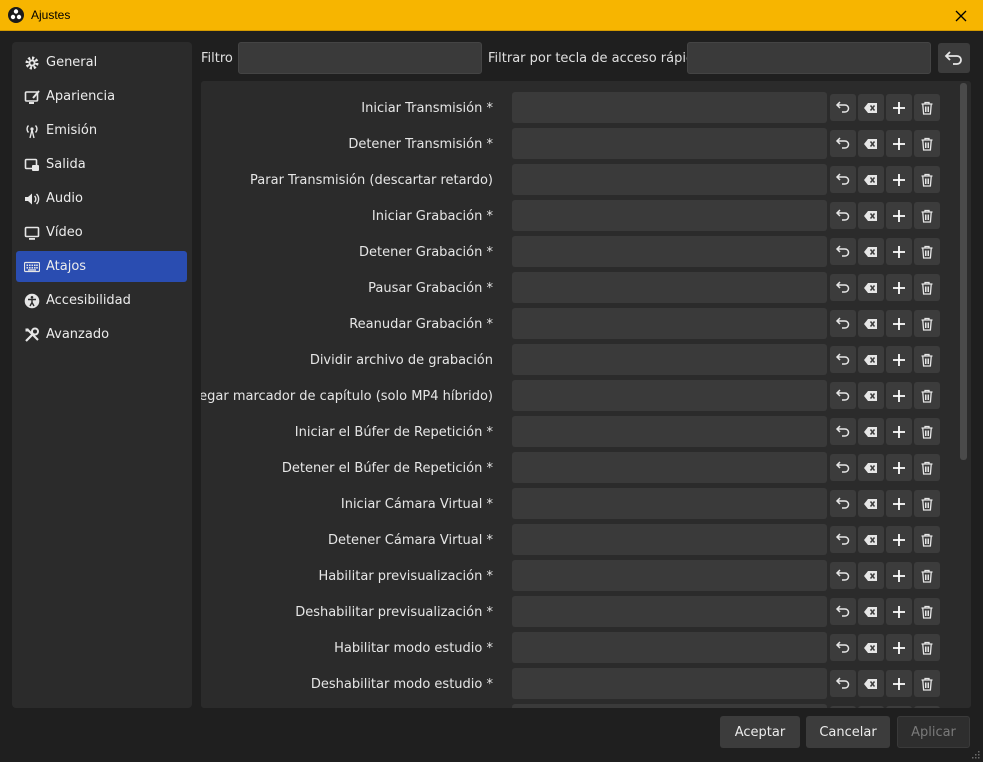 This screenshot has width=983, height=762. What do you see at coordinates (975, 754) in the screenshot?
I see `resize-grip-icon` at bounding box center [975, 754].